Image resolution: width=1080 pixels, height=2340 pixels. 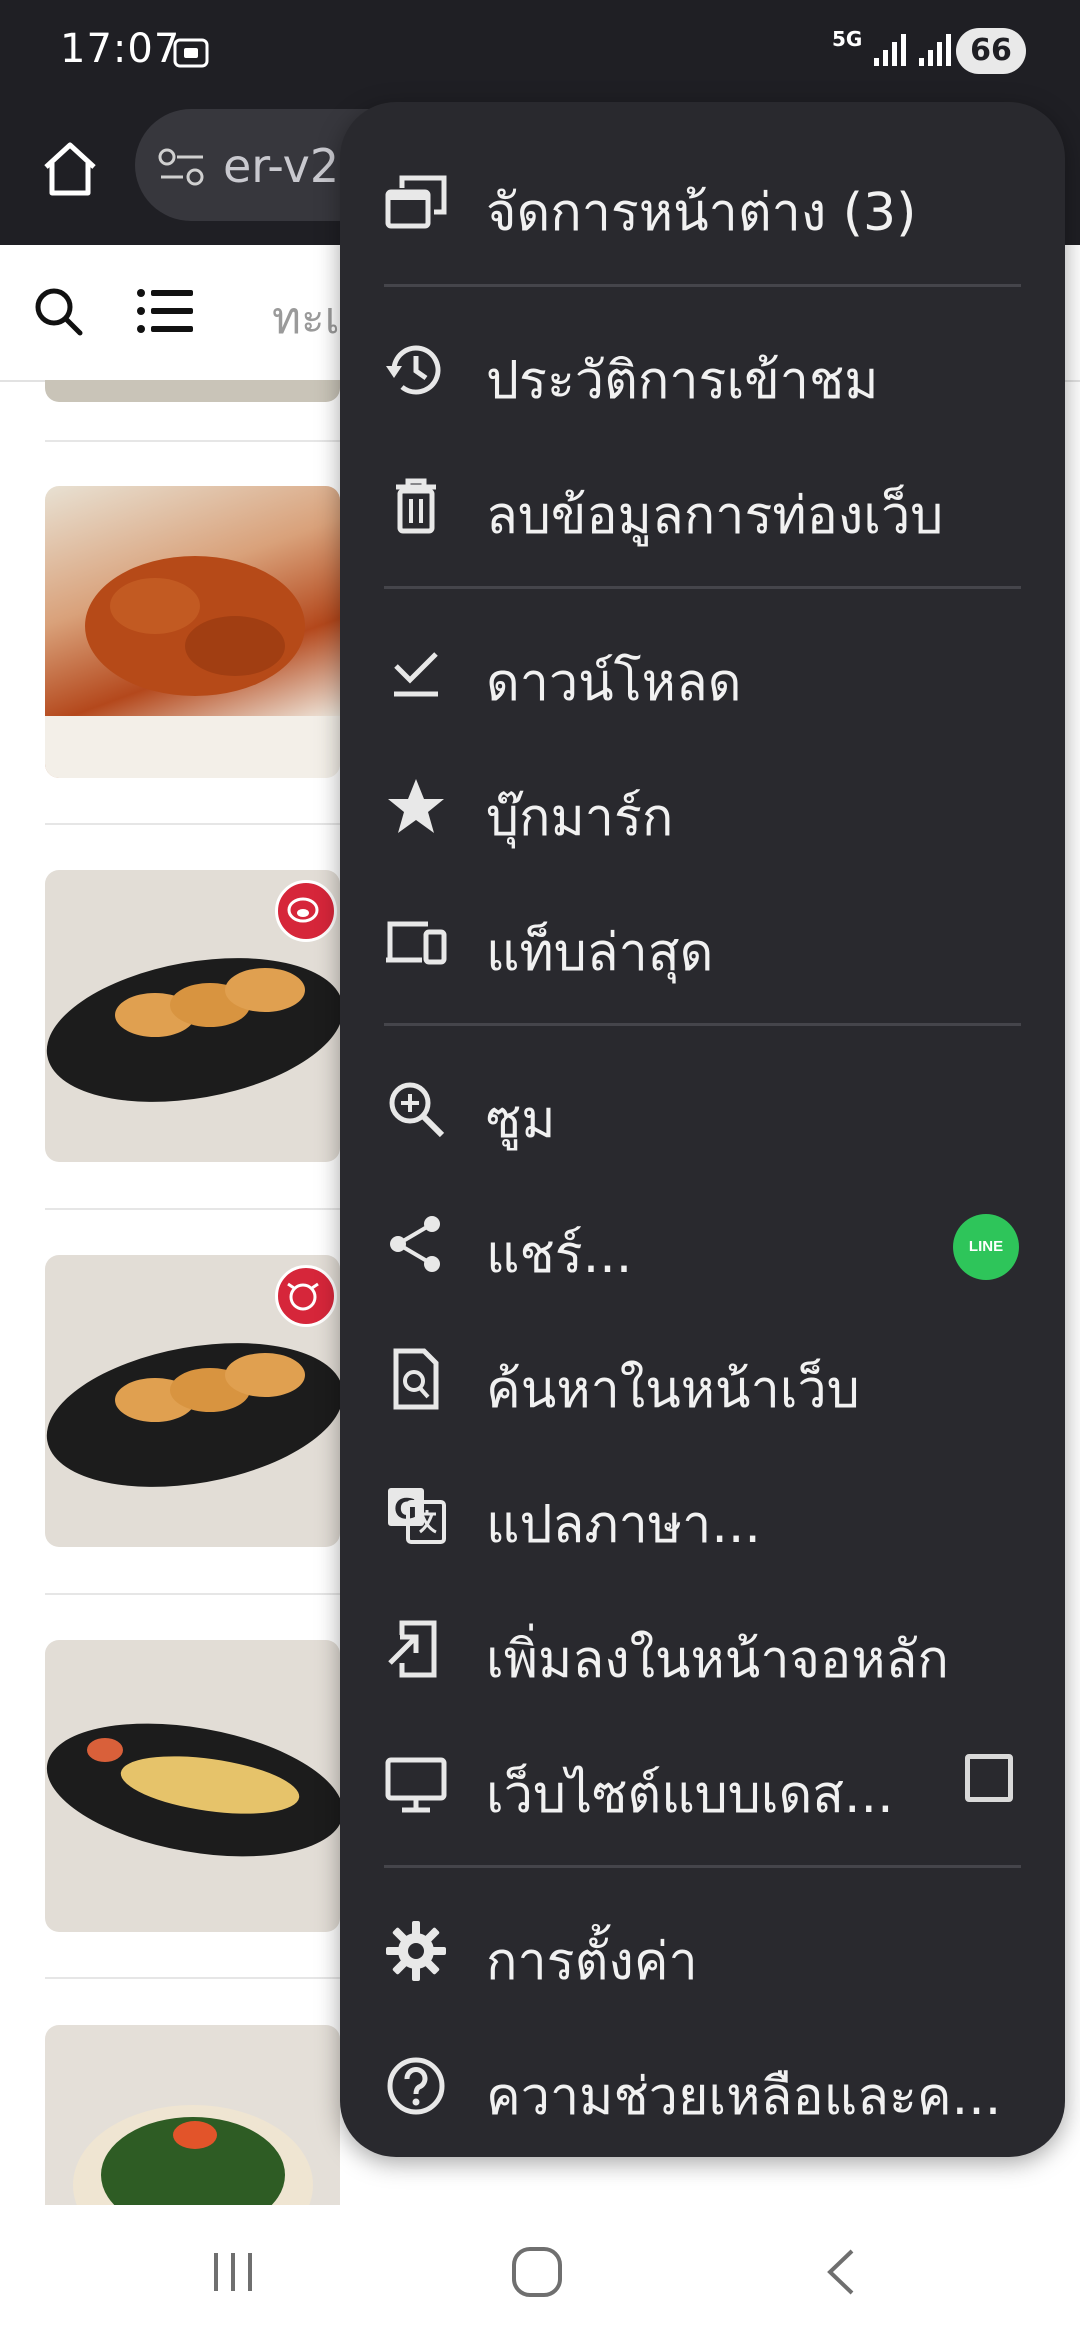 I want to click on menu-item-manage-windows: จัดการหน้าต่าง (3), so click(x=702, y=202).